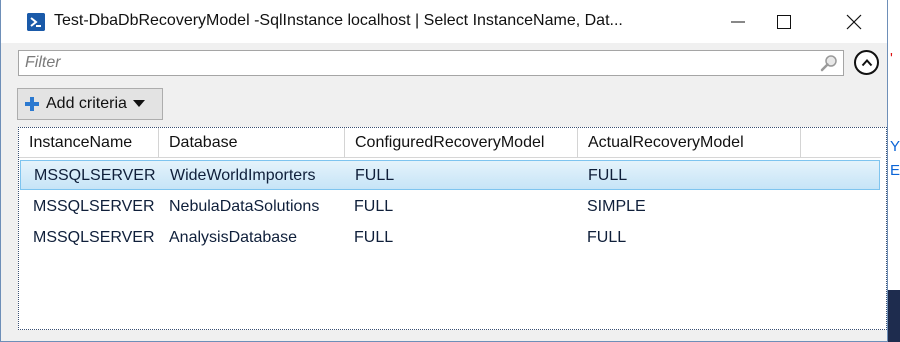 This screenshot has width=900, height=342. Describe the element at coordinates (450, 175) in the screenshot. I see `table-row: MSSQLSERVER WideWorldImporters FULL FULL` at that location.